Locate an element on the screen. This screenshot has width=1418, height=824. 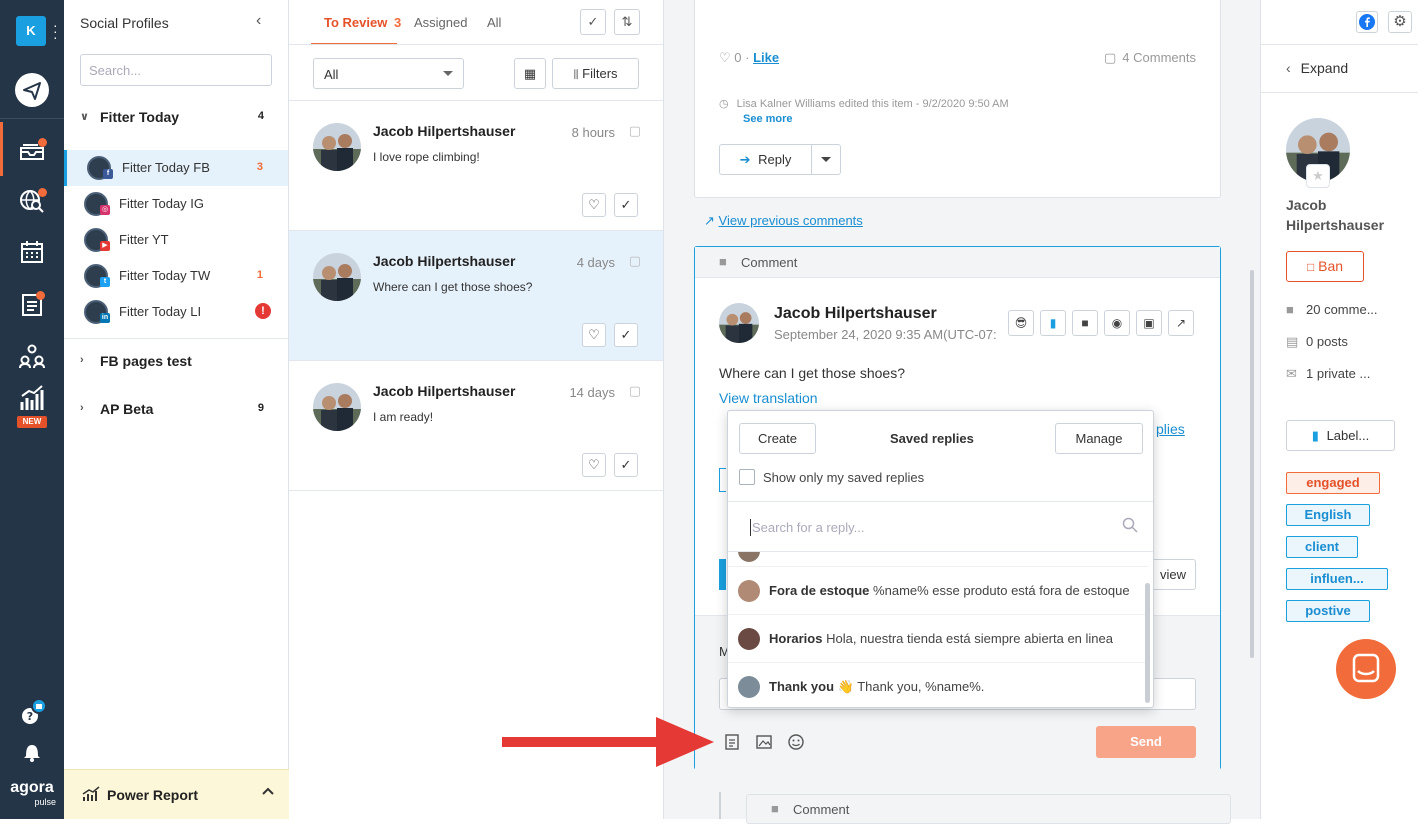
saved-reply-thank-you: Thank you 👋 Thank you, %name%. is located at coordinates (938, 684).